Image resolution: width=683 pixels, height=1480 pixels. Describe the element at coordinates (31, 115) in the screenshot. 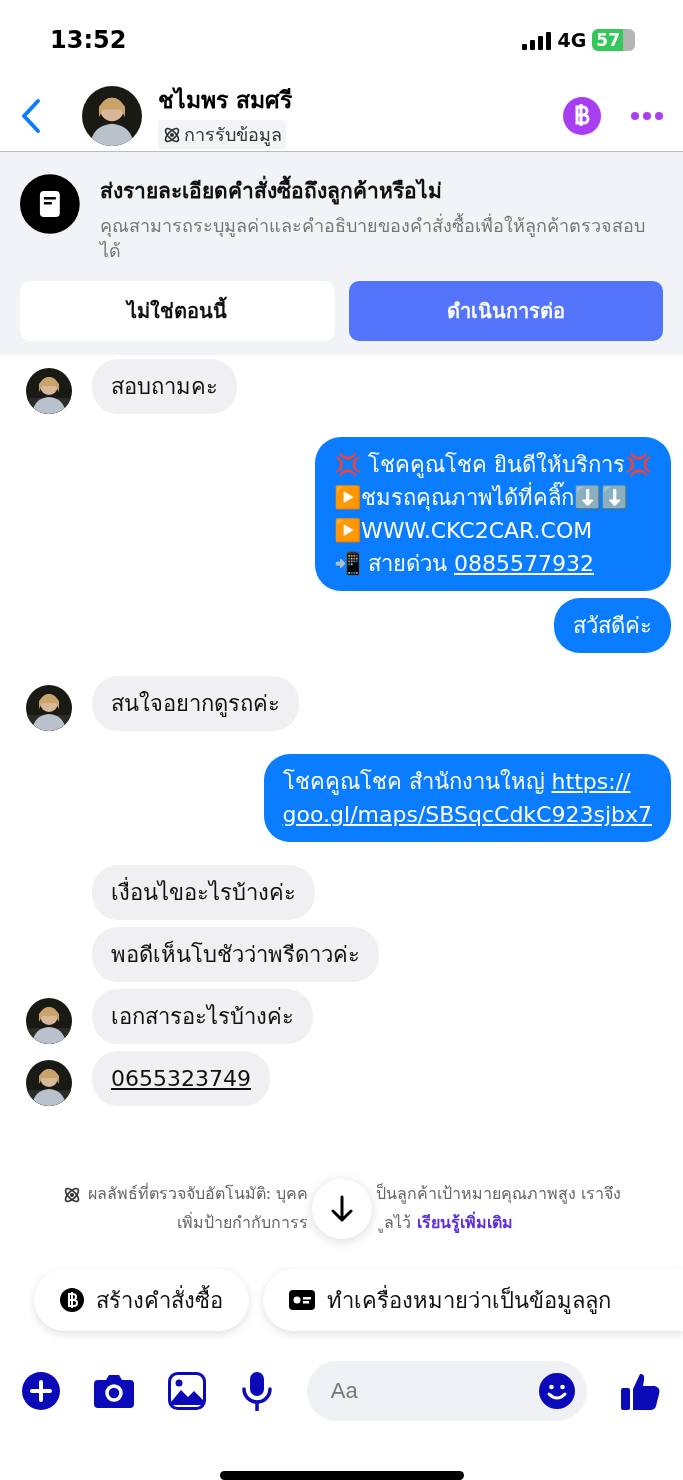

I see `back-icon` at that location.